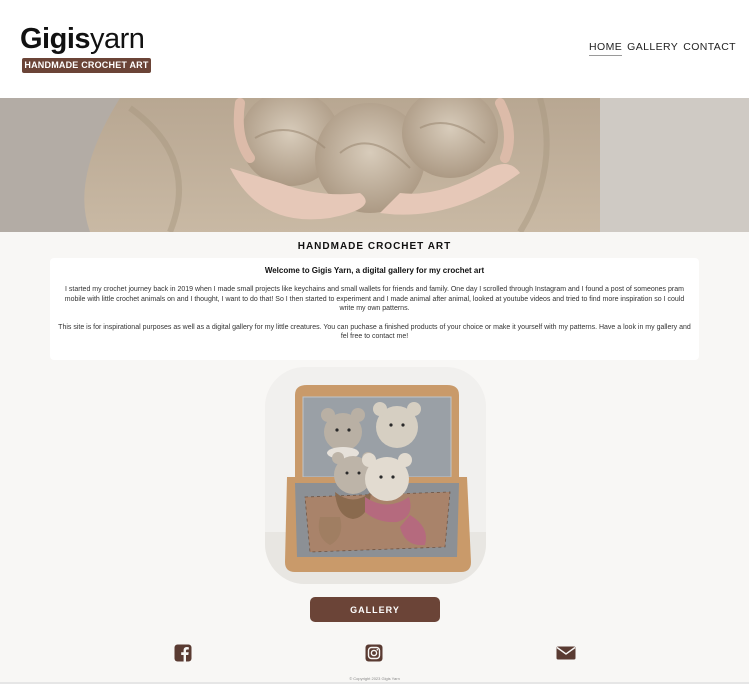 This screenshot has width=749, height=684. I want to click on crochet-bears-illustration, so click(375, 475).